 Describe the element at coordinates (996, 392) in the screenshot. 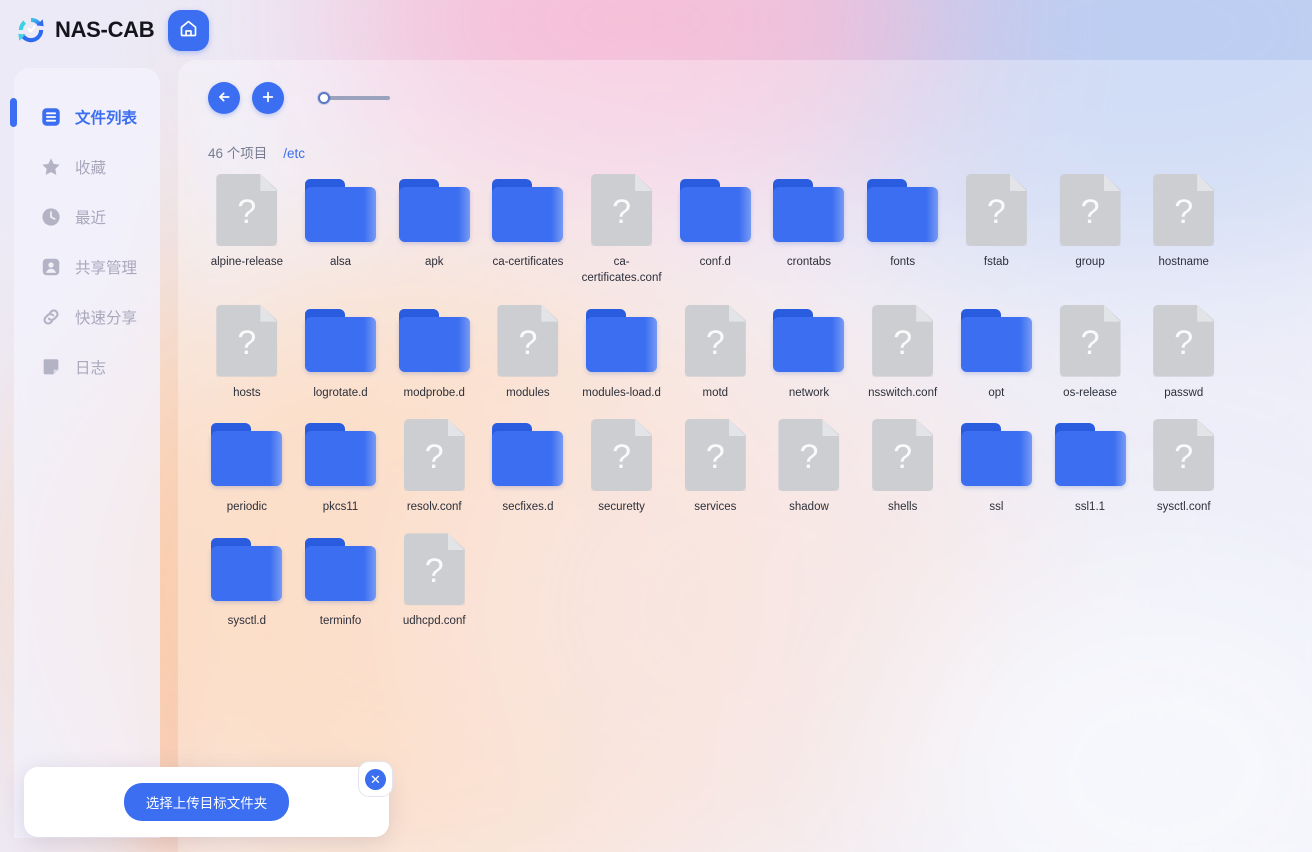

I see `file-tile-label: opt` at that location.